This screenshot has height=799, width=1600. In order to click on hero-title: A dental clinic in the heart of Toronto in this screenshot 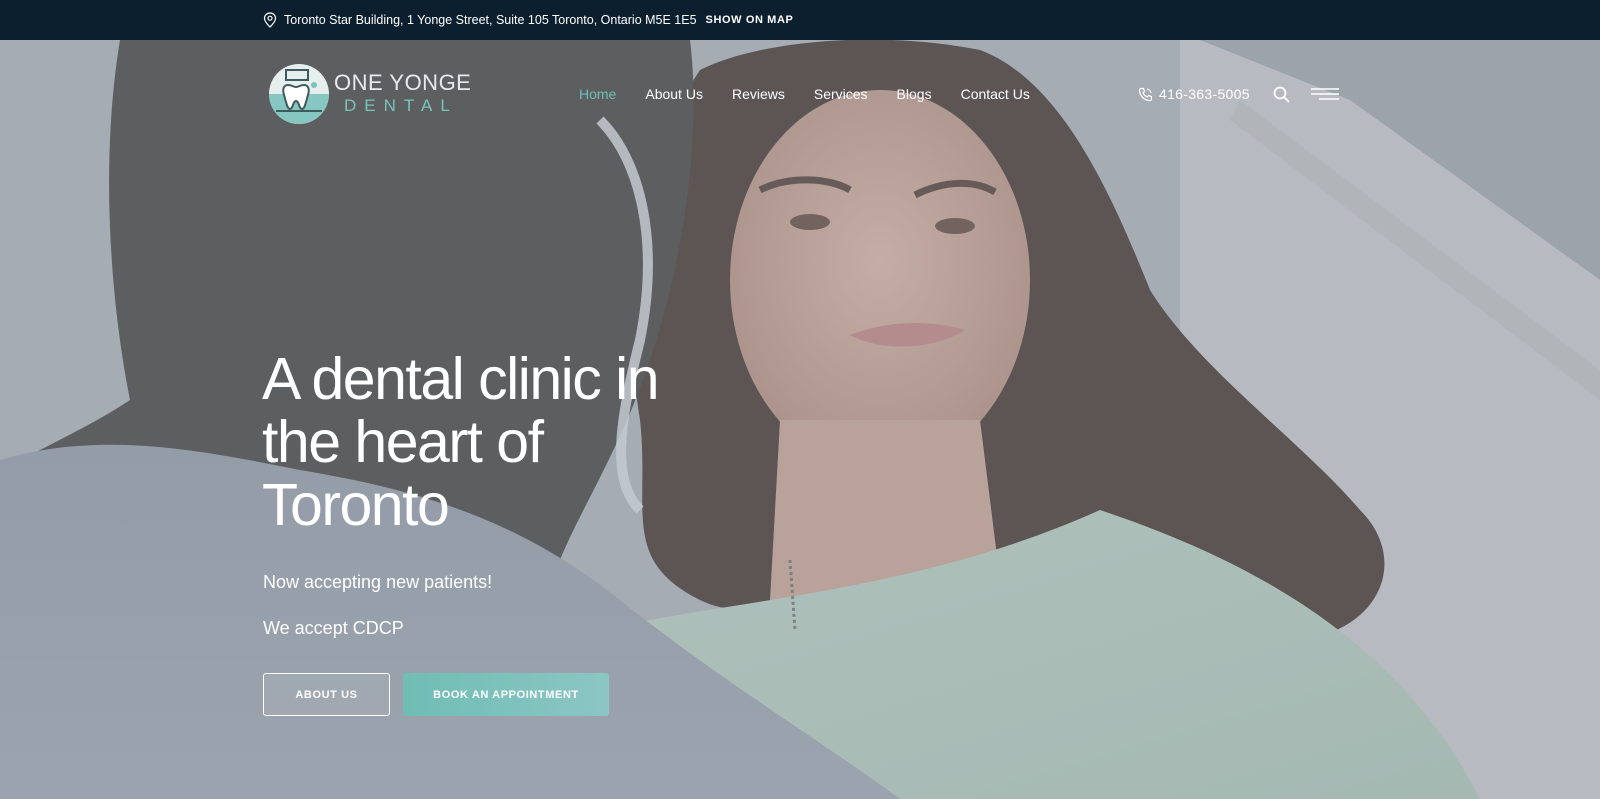, I will do `click(461, 442)`.